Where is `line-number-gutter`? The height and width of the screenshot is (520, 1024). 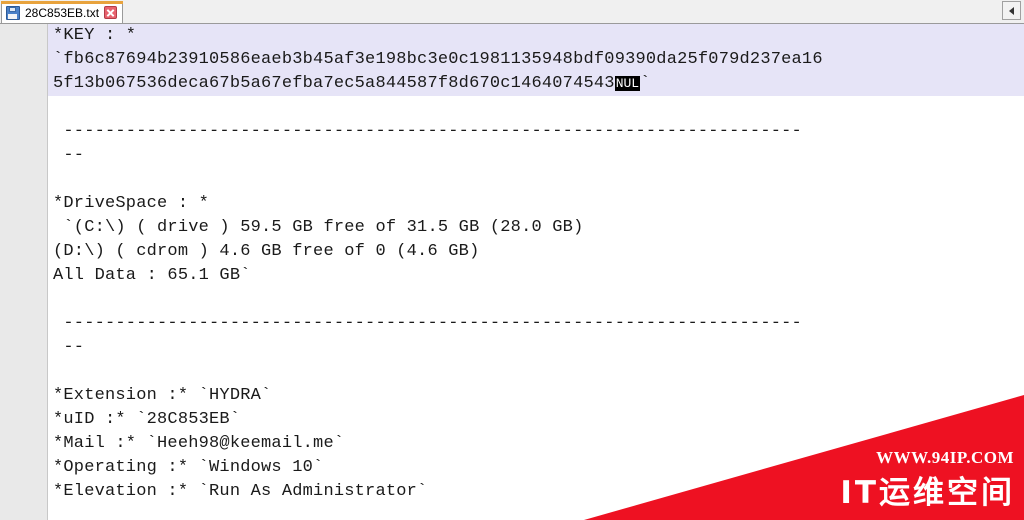 line-number-gutter is located at coordinates (24, 272).